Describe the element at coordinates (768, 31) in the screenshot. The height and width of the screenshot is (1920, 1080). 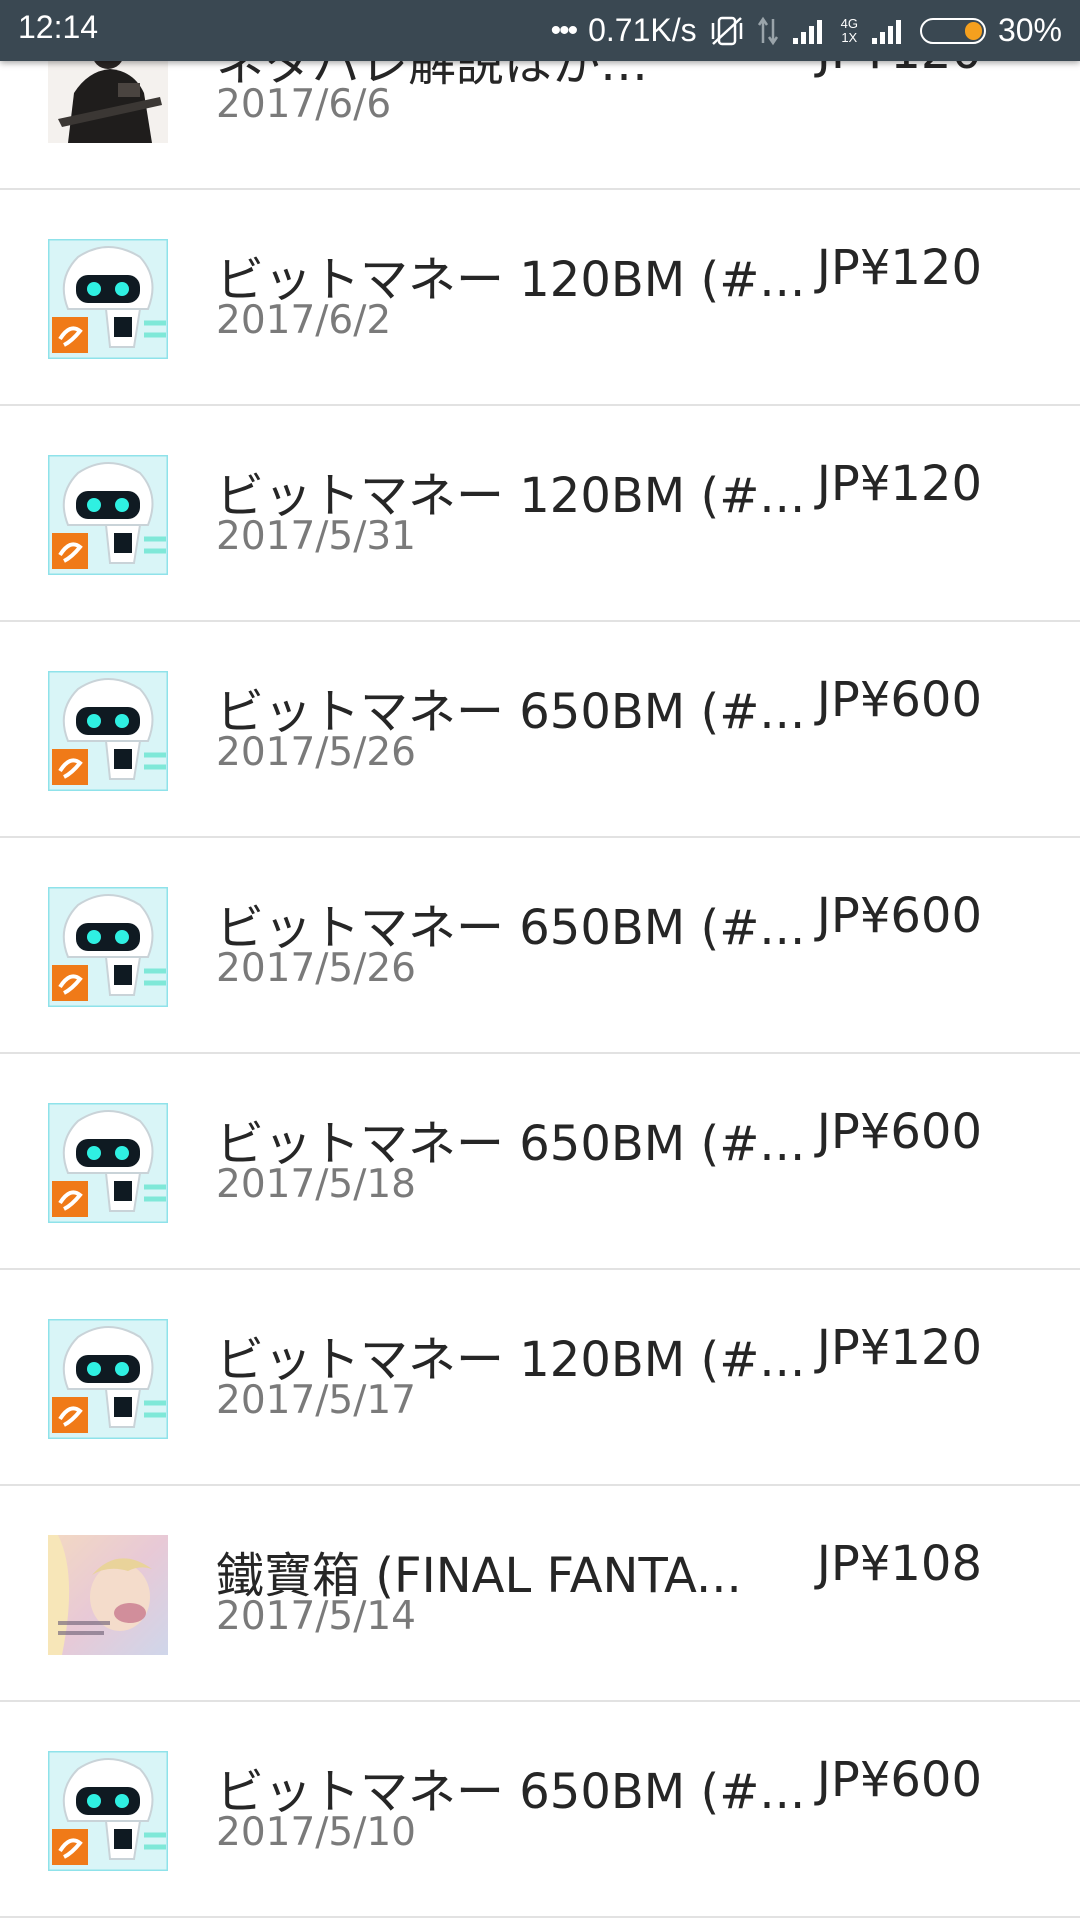
I see `data-transfer-icon` at that location.